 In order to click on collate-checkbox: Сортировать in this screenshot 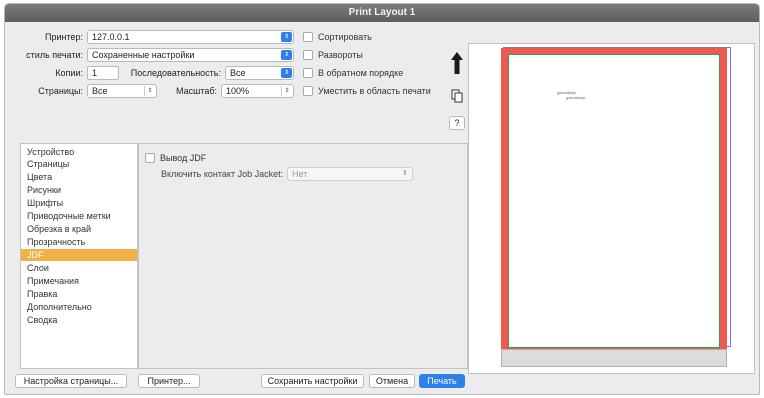, I will do `click(337, 37)`.